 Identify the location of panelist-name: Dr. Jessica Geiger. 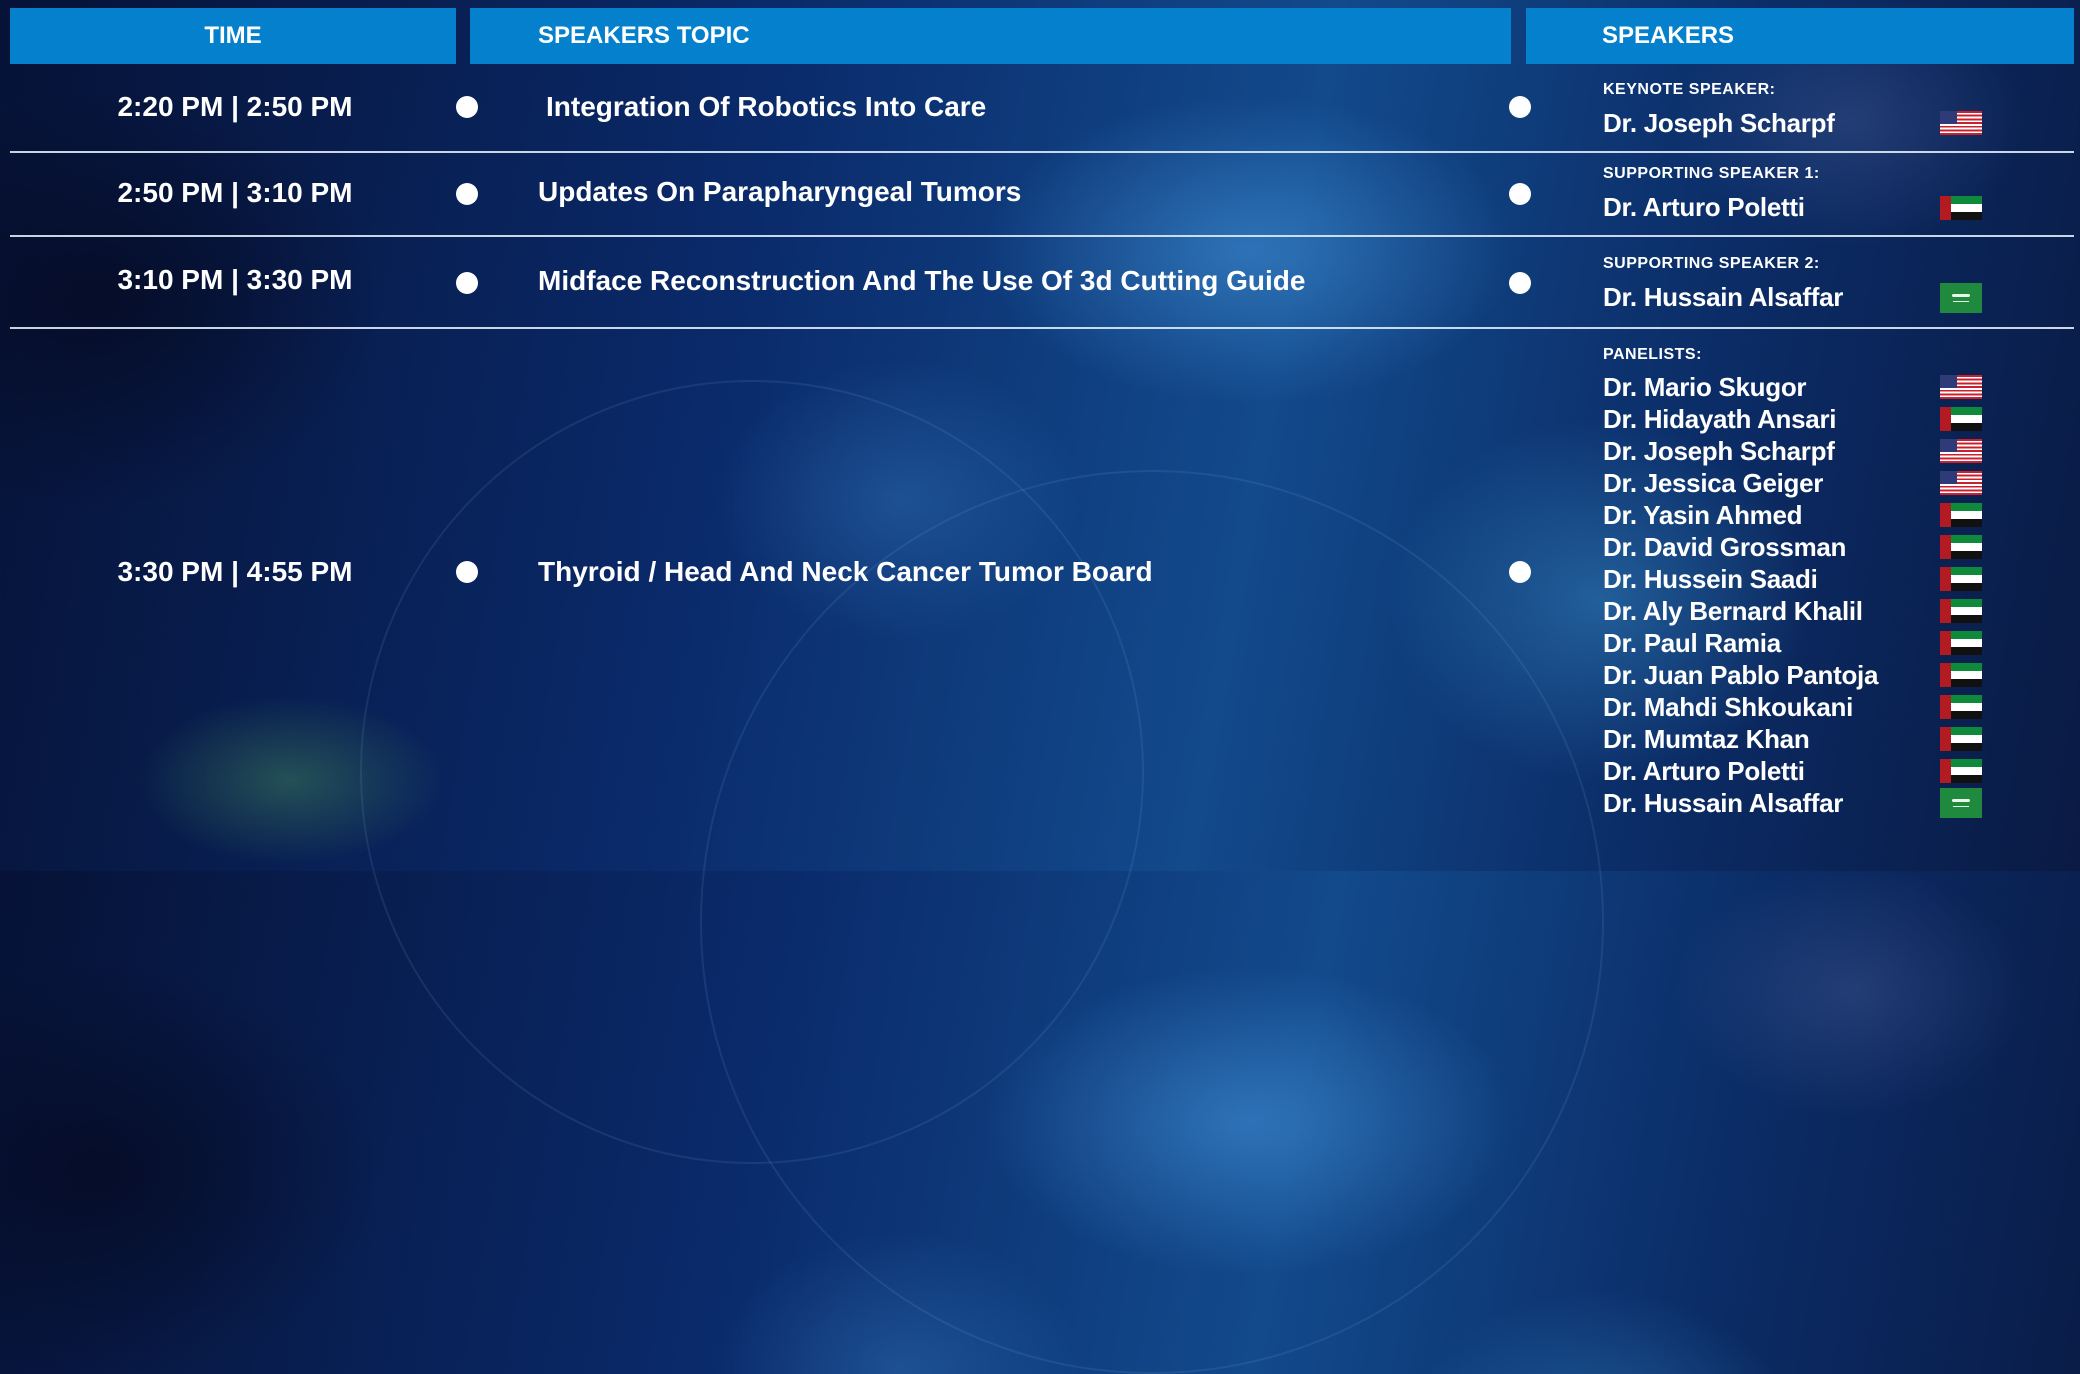
(1713, 483).